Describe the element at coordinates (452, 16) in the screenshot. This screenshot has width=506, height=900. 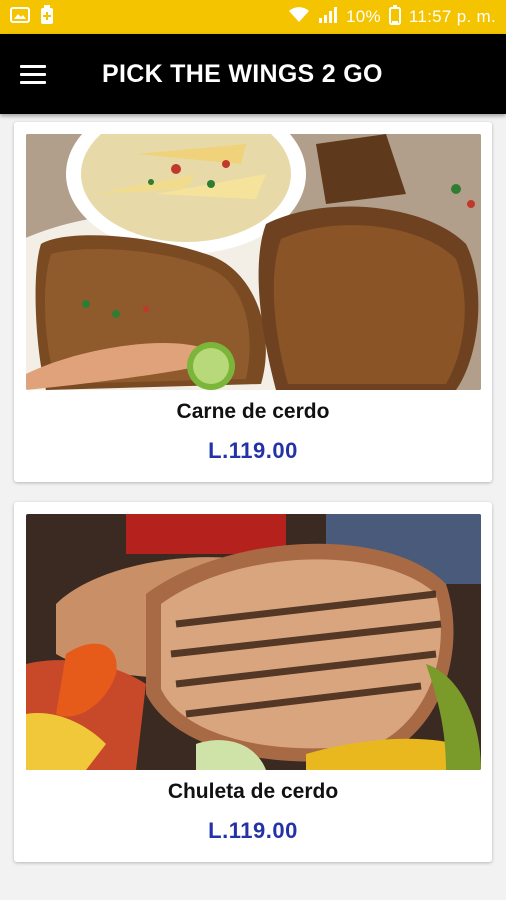
I see `clock: 11:57 p. m.` at that location.